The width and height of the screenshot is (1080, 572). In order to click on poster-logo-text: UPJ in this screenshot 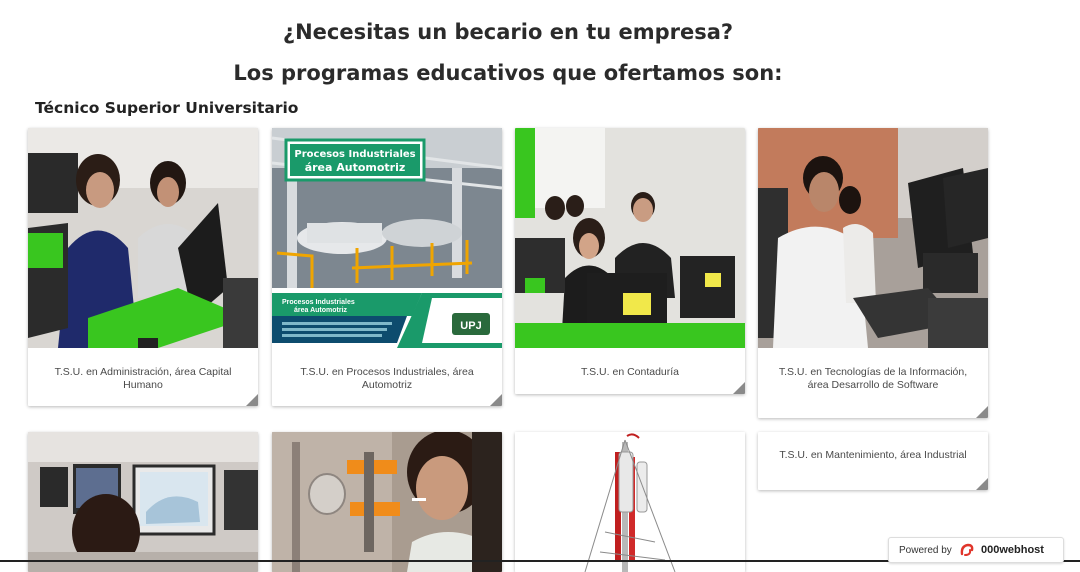, I will do `click(470, 326)`.